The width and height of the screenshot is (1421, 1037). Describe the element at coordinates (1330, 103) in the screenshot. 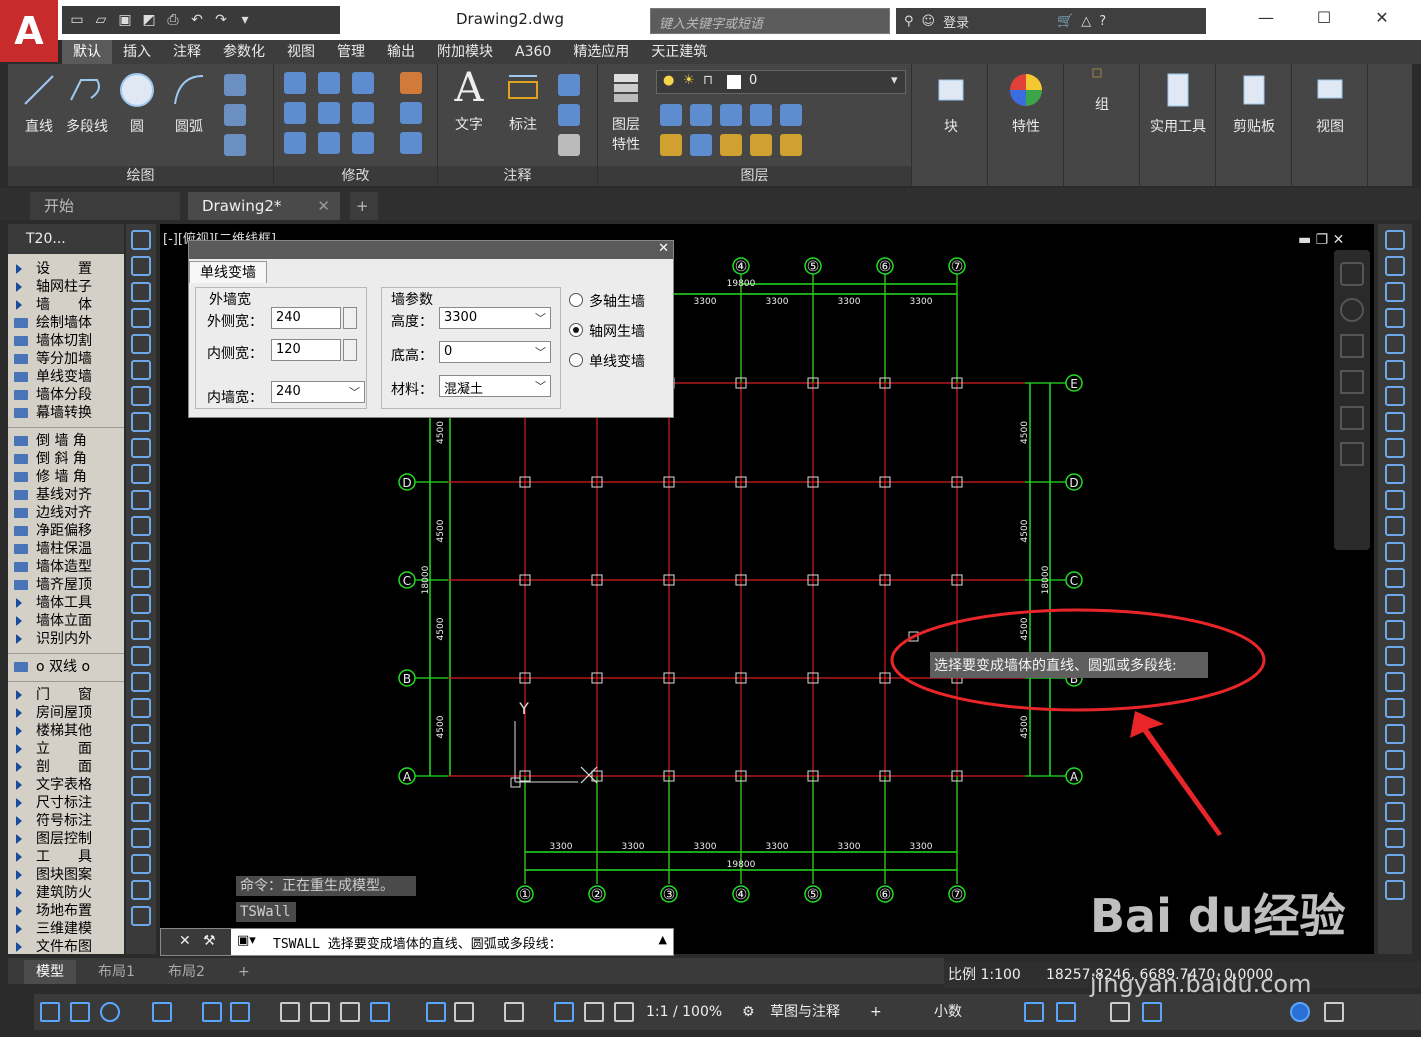

I see `view-button: 视图` at that location.